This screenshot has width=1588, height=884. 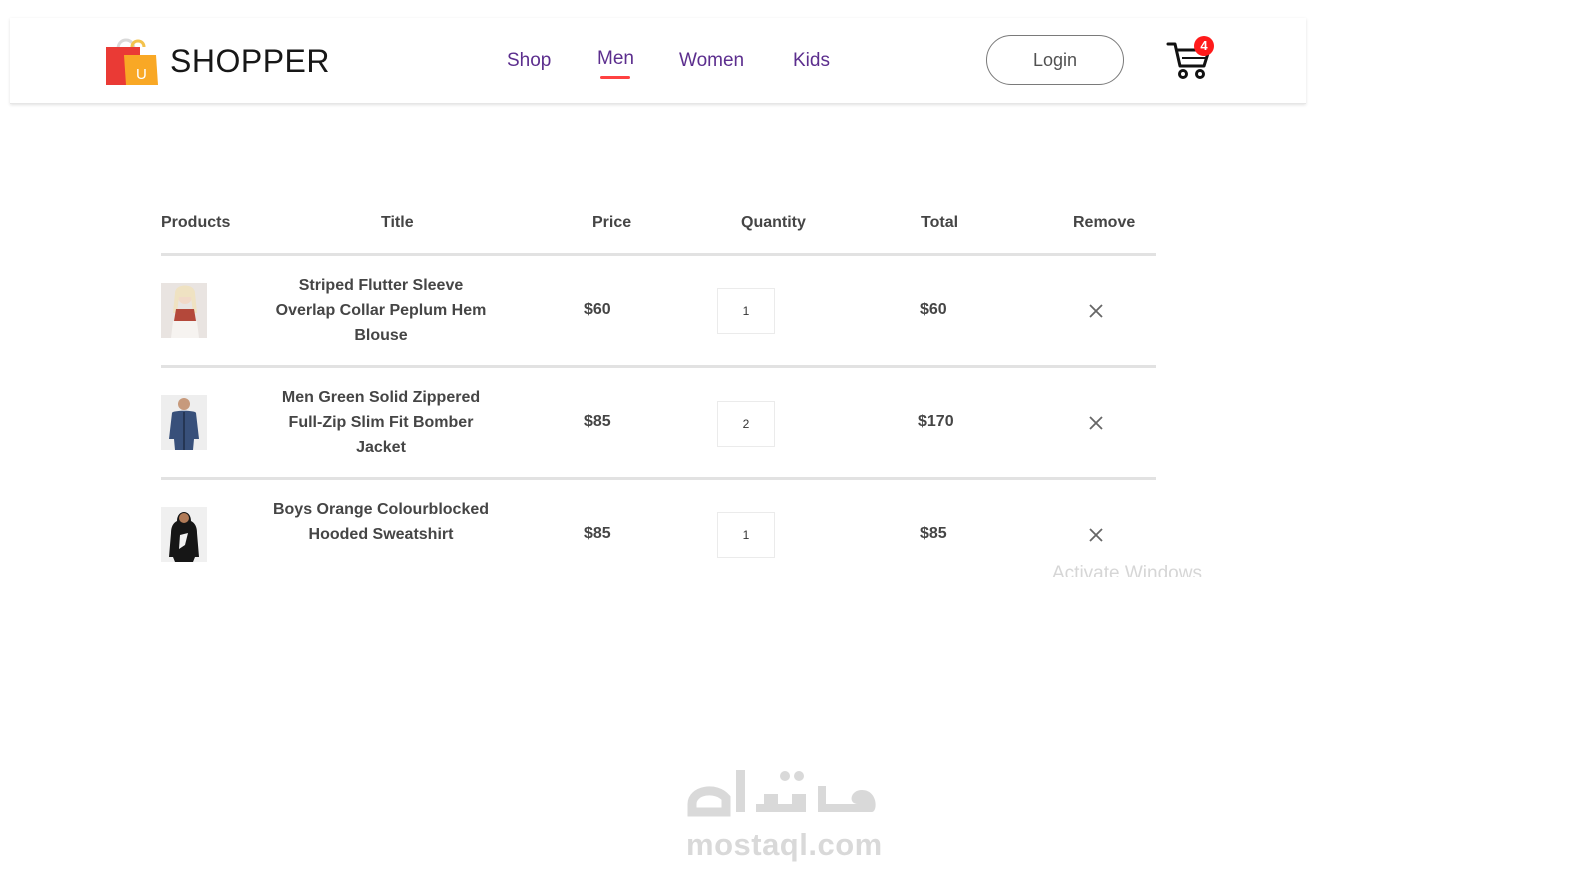 I want to click on mostaql-watermark: mostaql.com, so click(x=784, y=811).